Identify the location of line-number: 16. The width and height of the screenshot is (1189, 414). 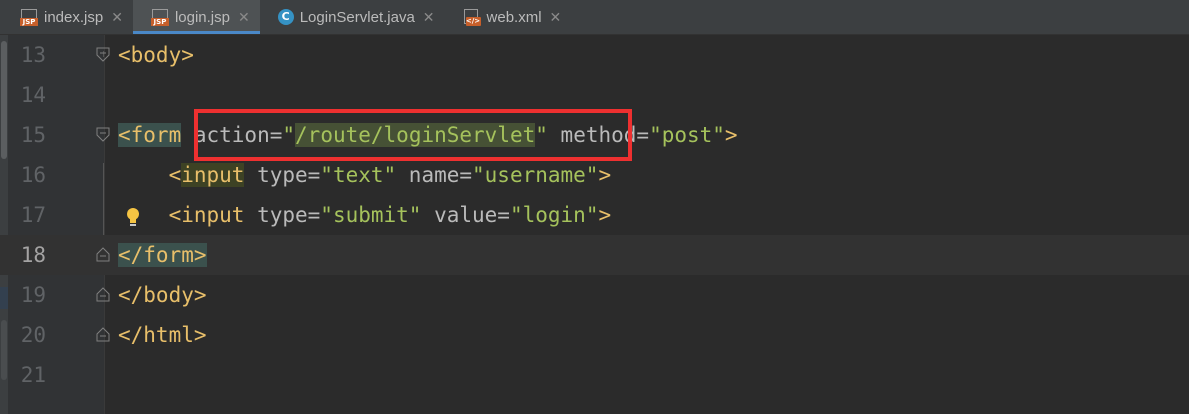
(33, 175).